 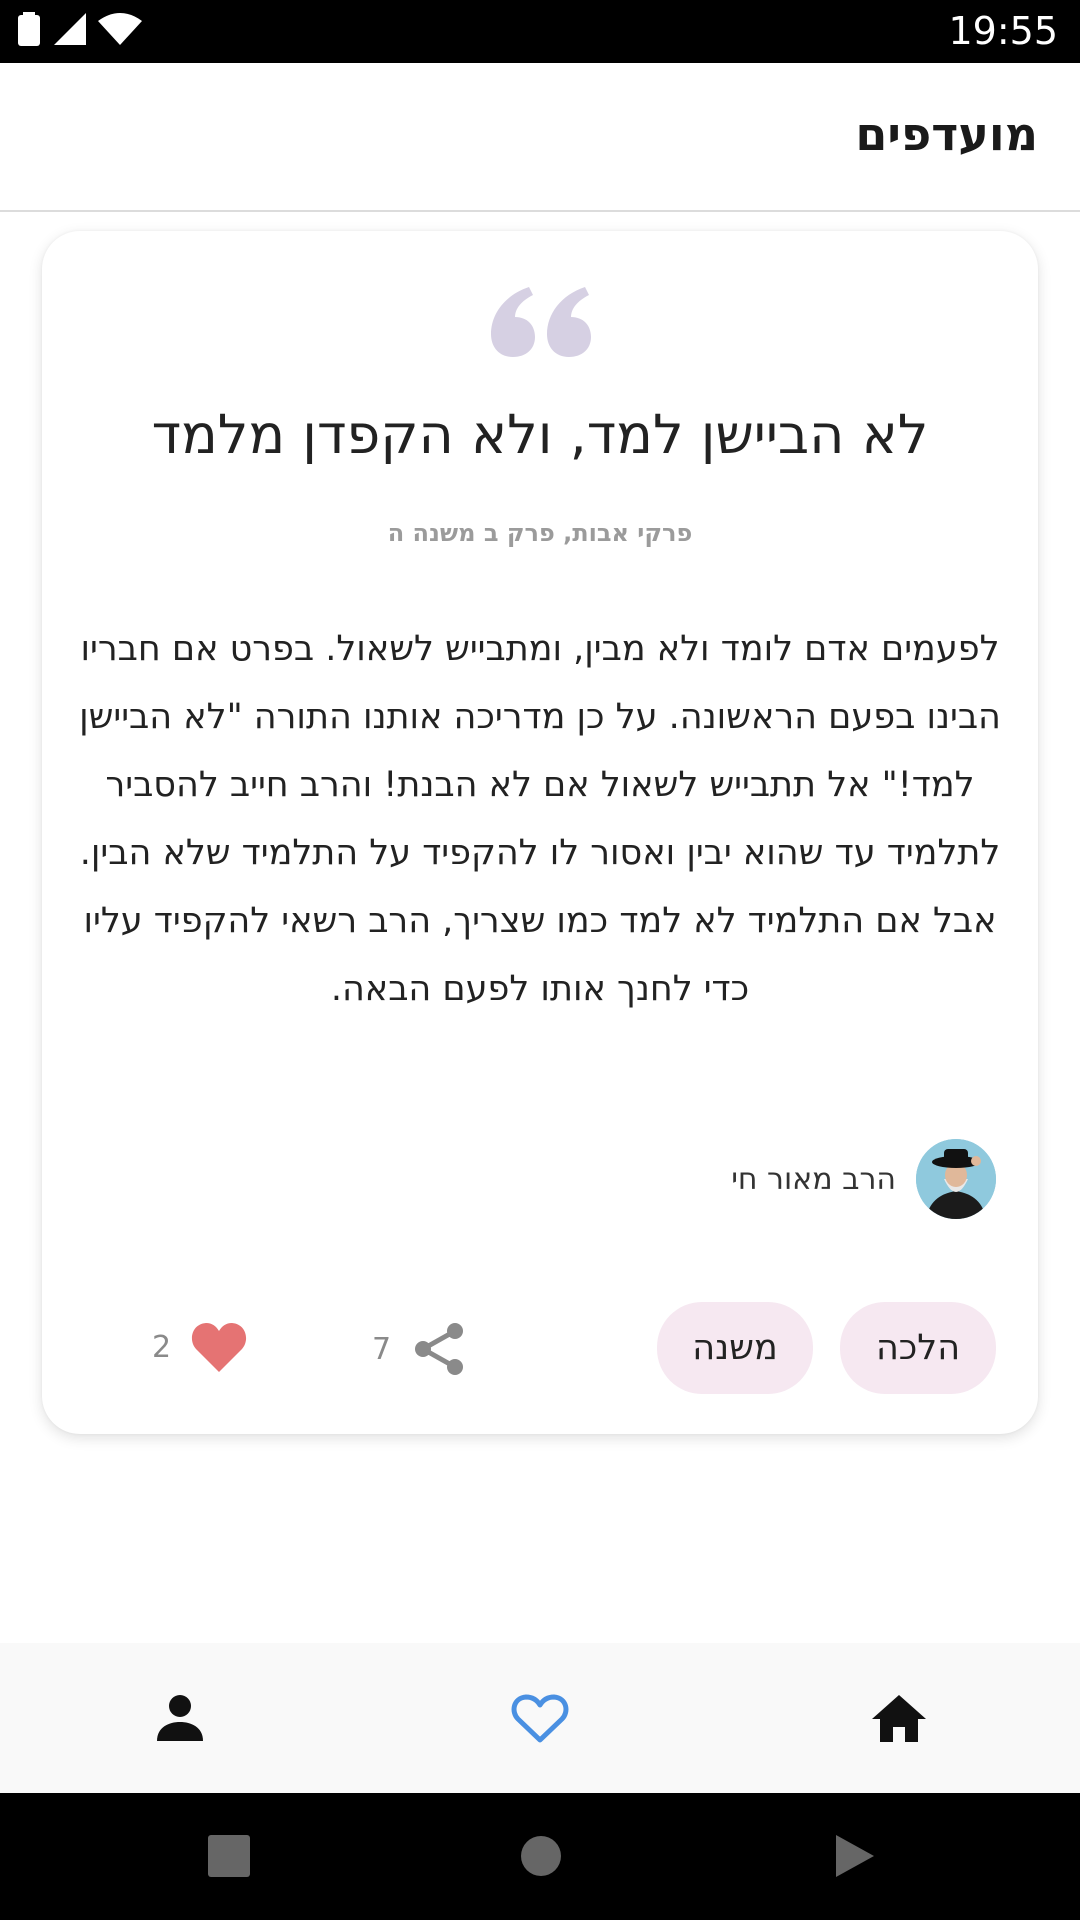 I want to click on system-nav-bar, so click(x=540, y=1856).